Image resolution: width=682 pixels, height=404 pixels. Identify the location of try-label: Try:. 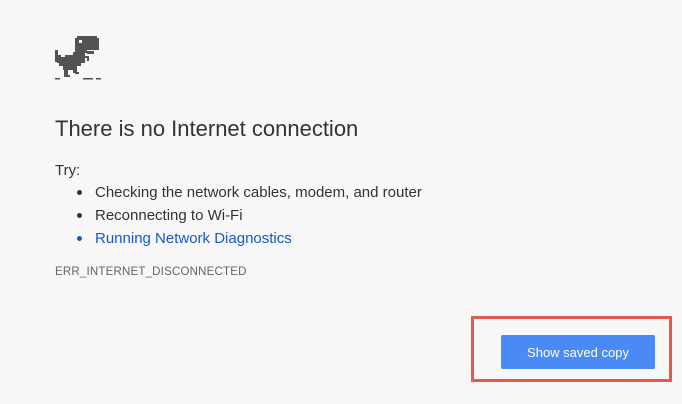
(68, 170).